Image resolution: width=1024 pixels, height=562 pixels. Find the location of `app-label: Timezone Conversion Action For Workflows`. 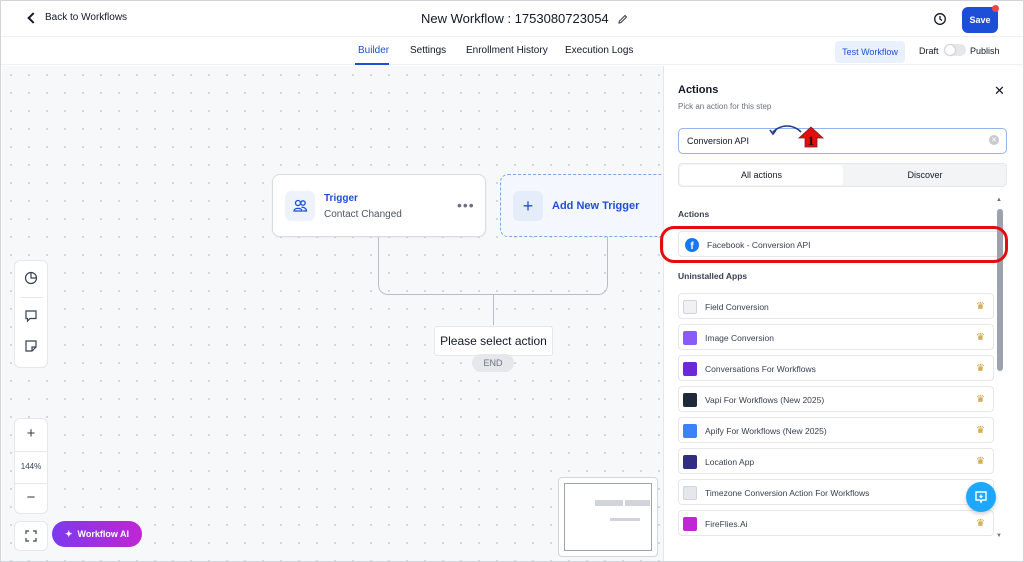

app-label: Timezone Conversion Action For Workflows is located at coordinates (787, 493).